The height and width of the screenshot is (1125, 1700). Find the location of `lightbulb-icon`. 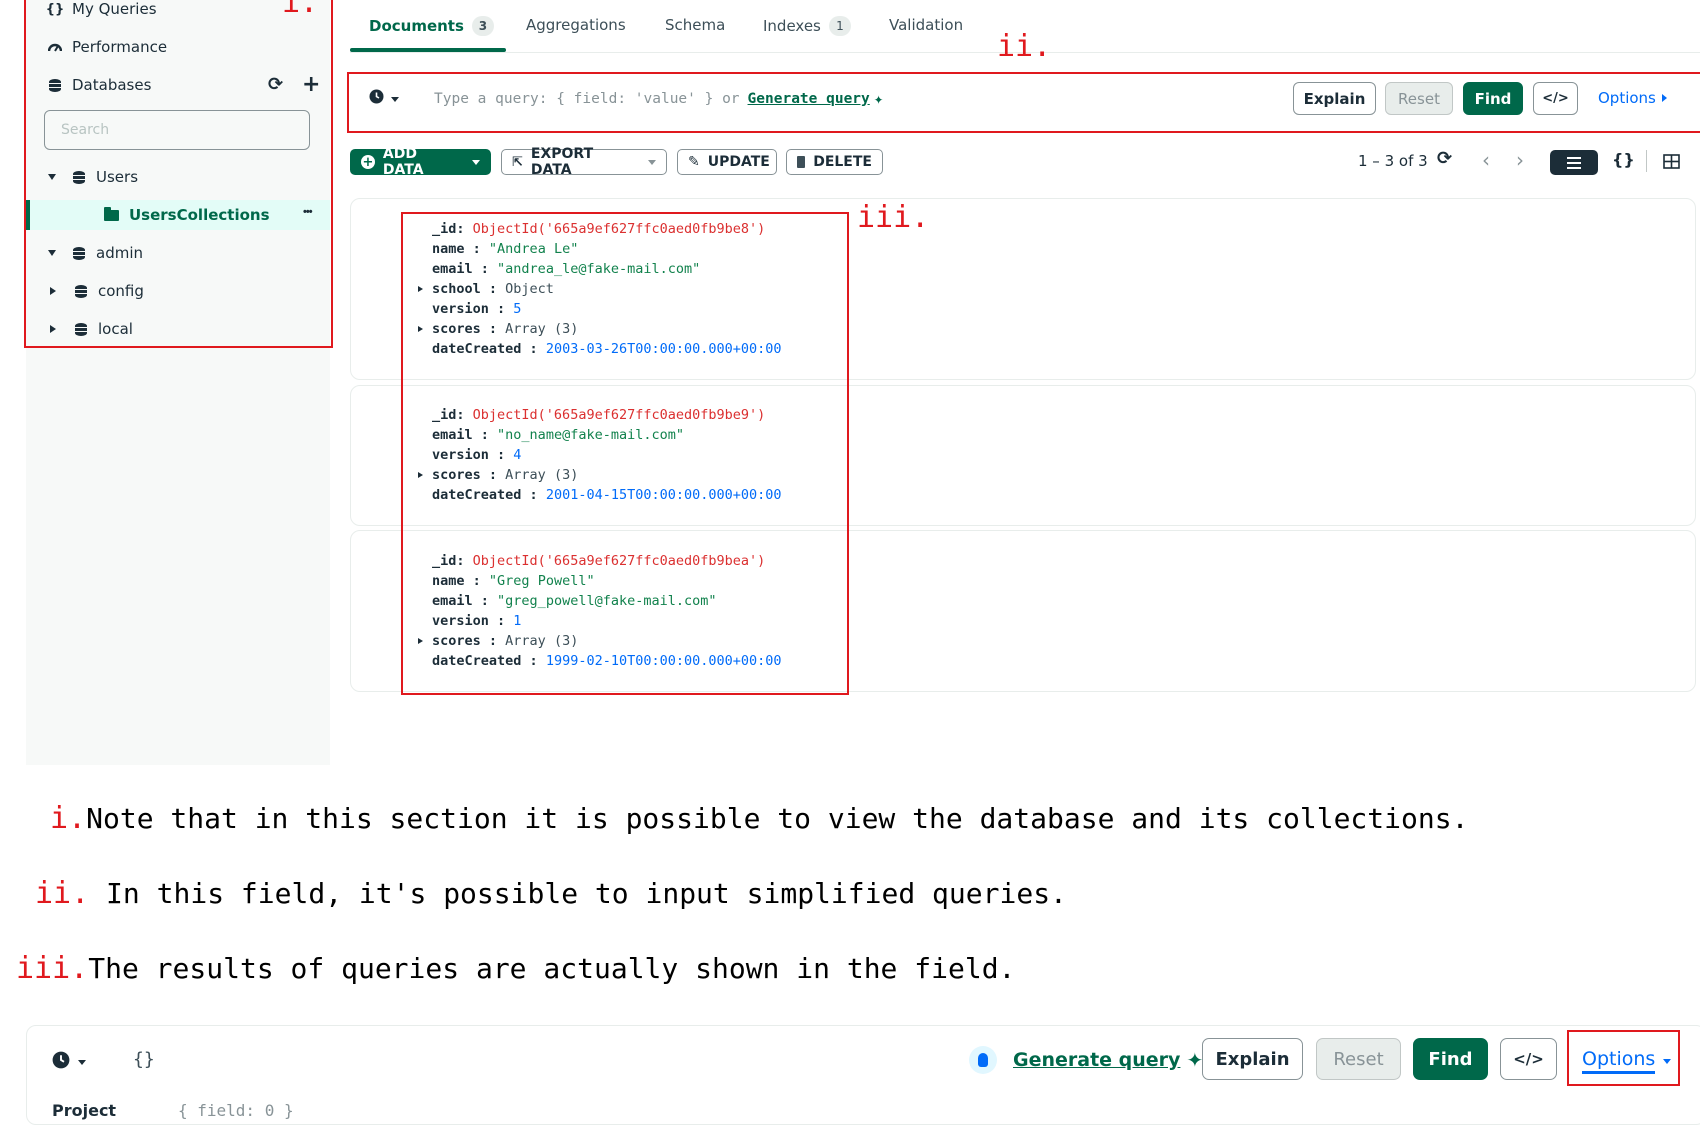

lightbulb-icon is located at coordinates (983, 1060).